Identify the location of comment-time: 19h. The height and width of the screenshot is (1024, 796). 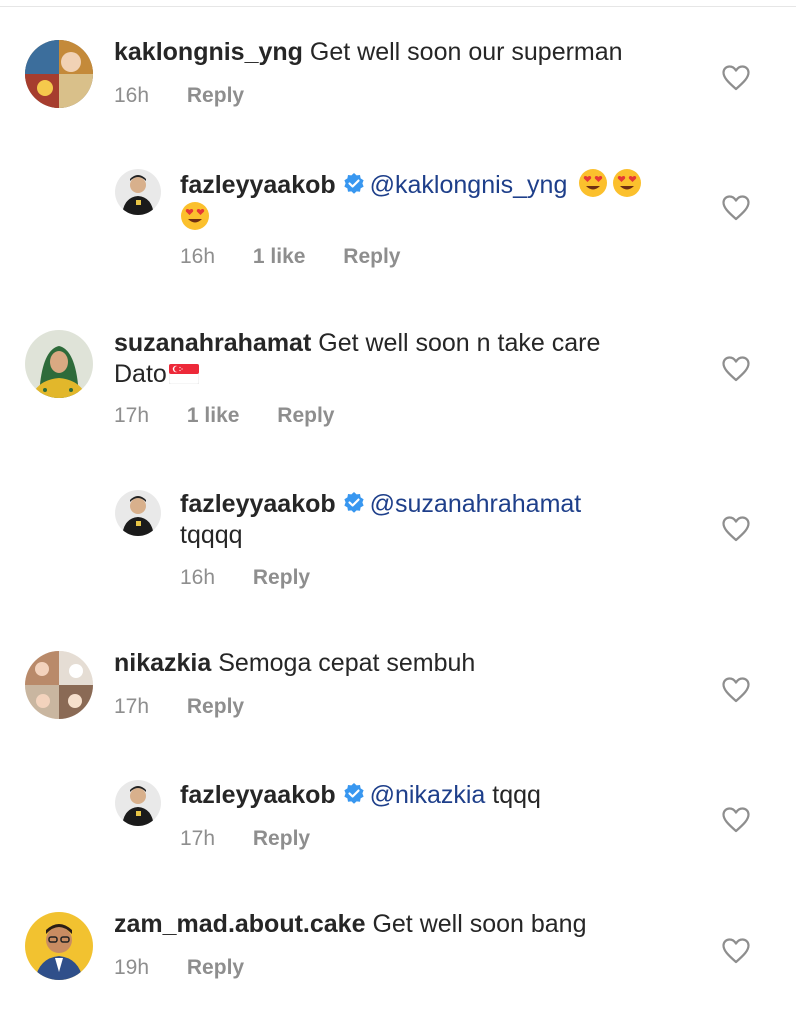
(132, 967).